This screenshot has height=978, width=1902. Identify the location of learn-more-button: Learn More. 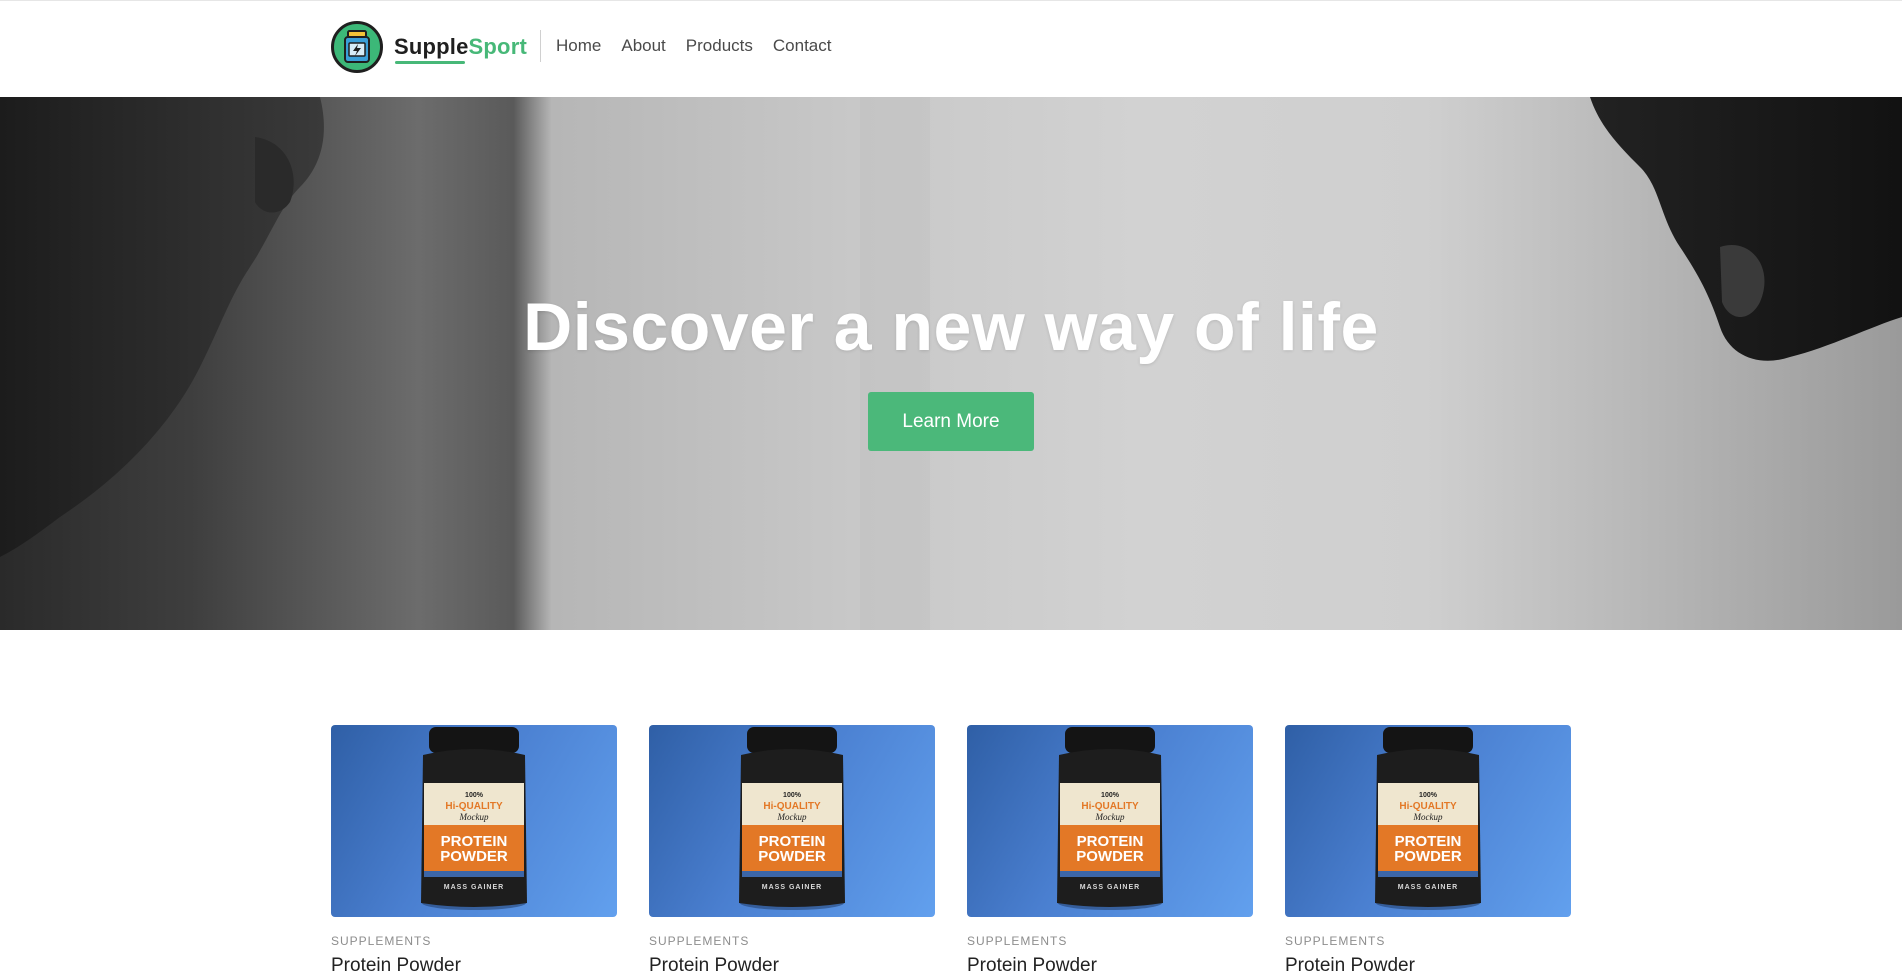
(951, 421).